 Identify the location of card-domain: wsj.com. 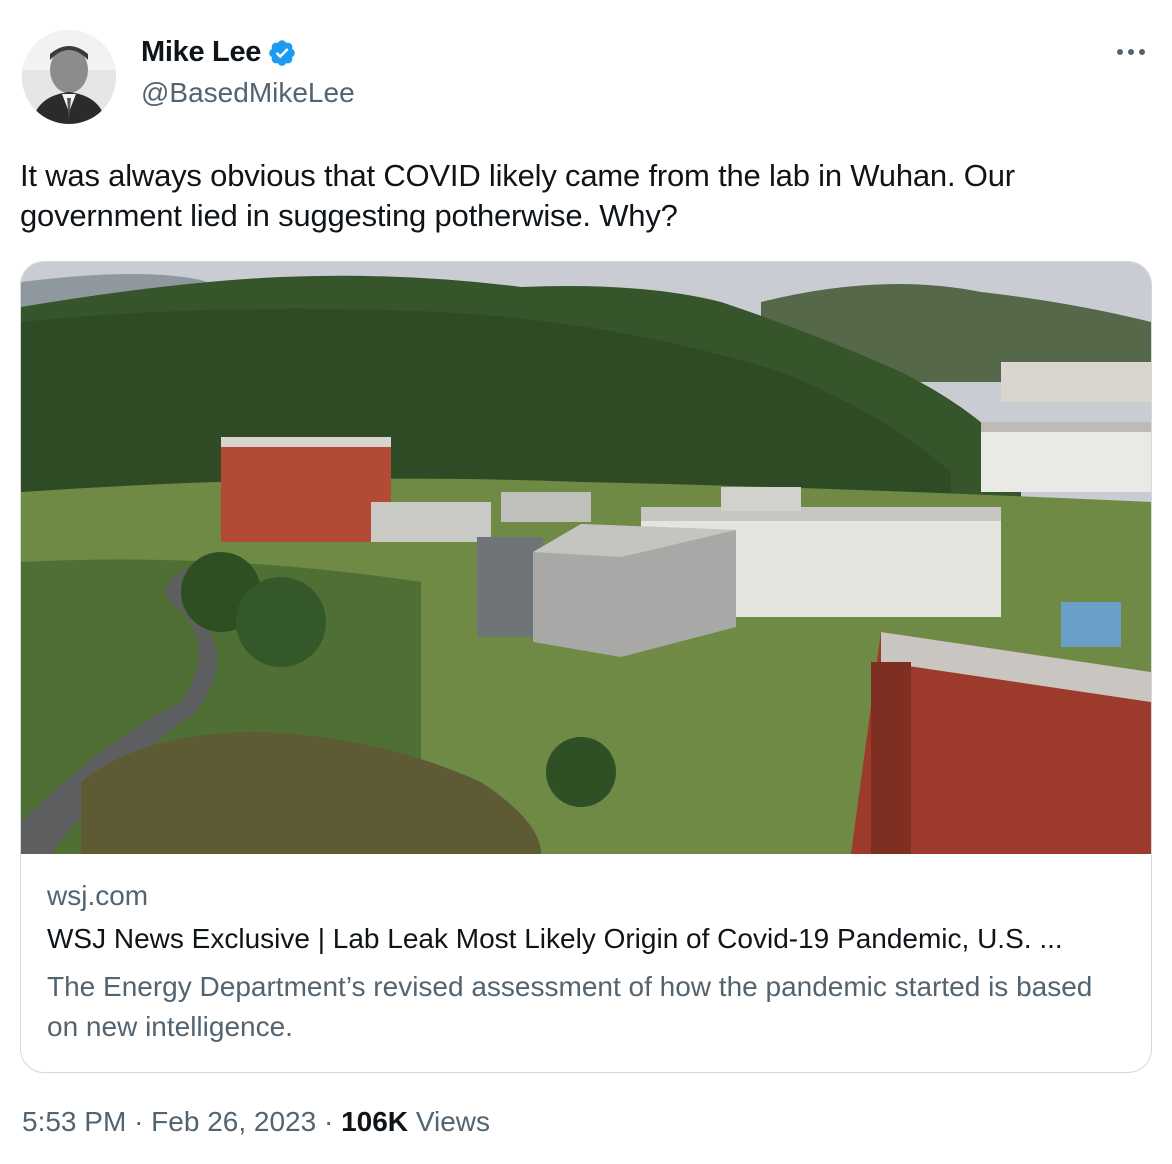
(98, 895).